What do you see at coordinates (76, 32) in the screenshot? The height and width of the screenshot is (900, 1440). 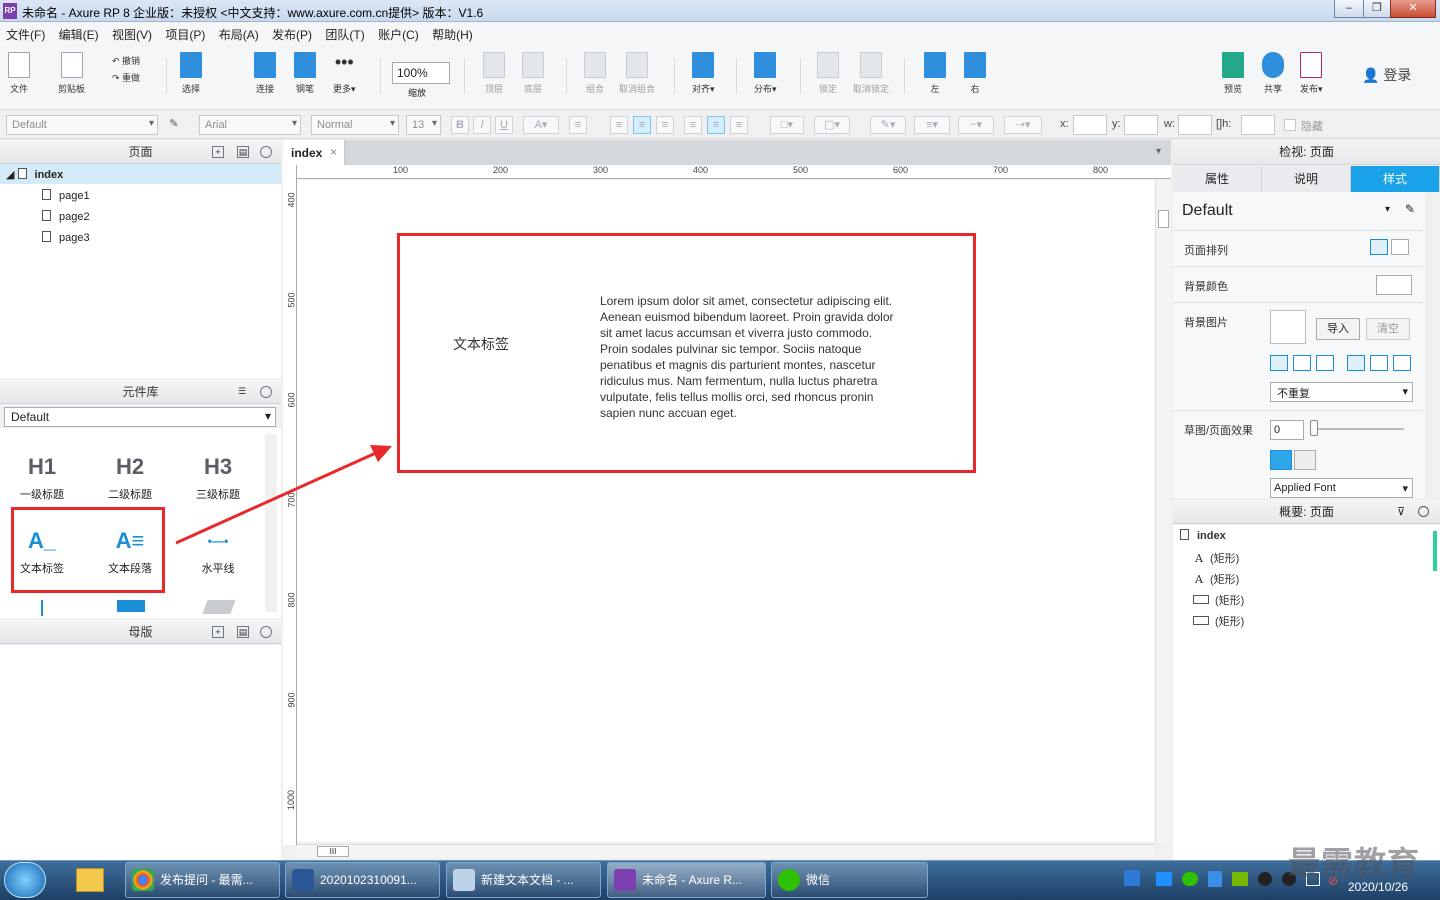 I see `menu-edit: 编辑(E)` at bounding box center [76, 32].